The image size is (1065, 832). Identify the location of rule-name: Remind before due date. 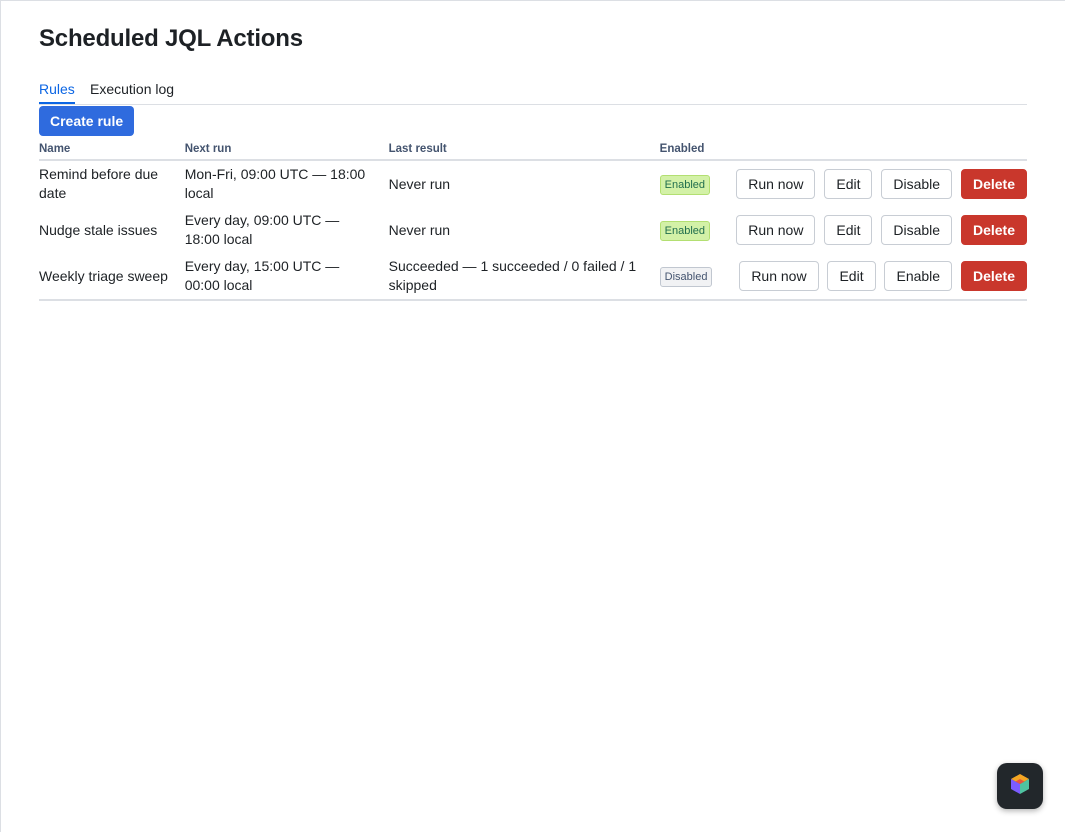
(99, 183).